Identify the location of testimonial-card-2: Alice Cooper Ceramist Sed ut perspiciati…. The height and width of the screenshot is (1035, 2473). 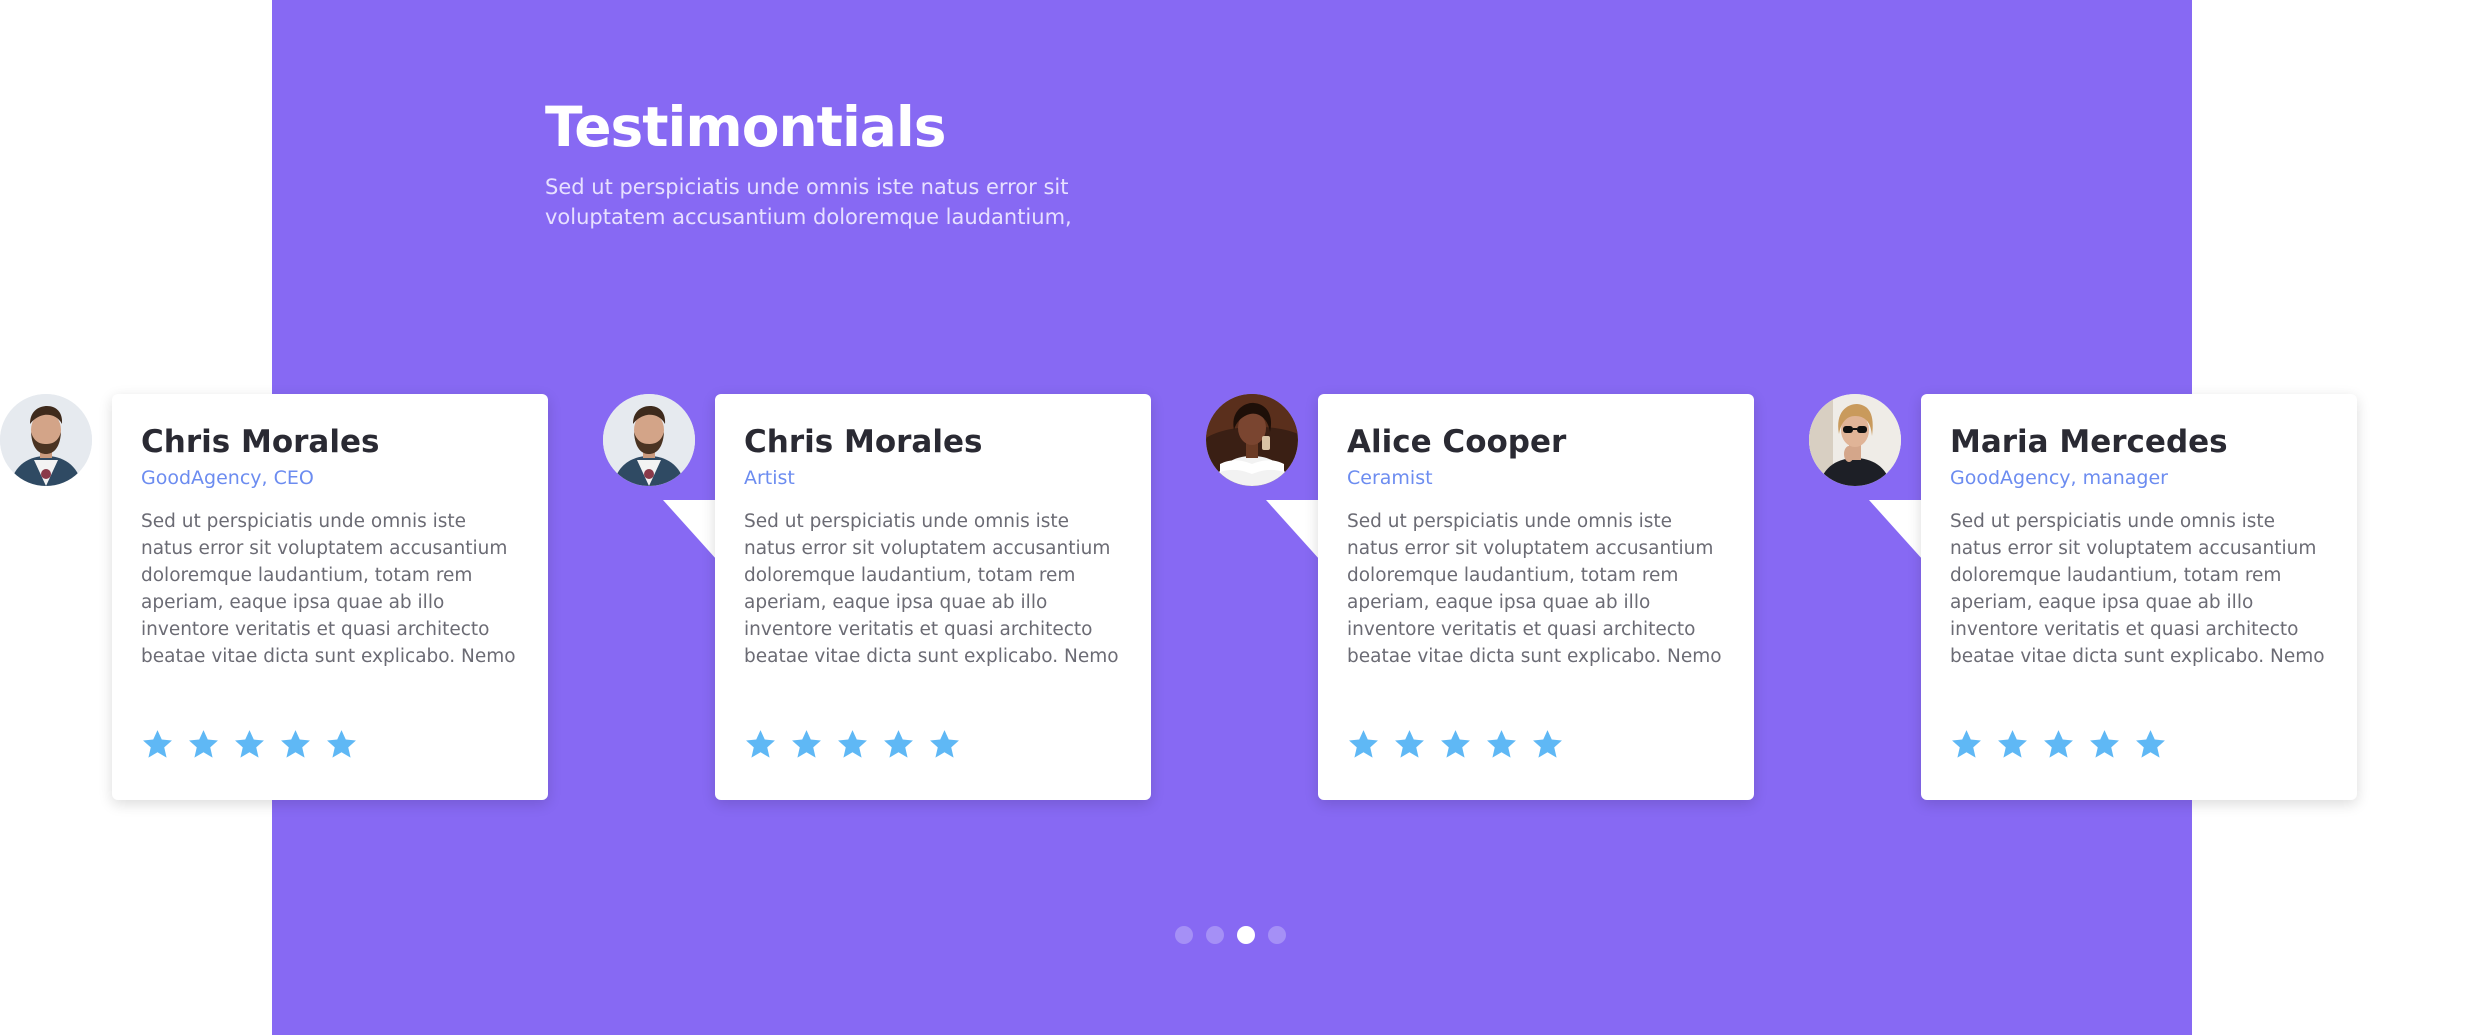
(1486, 598).